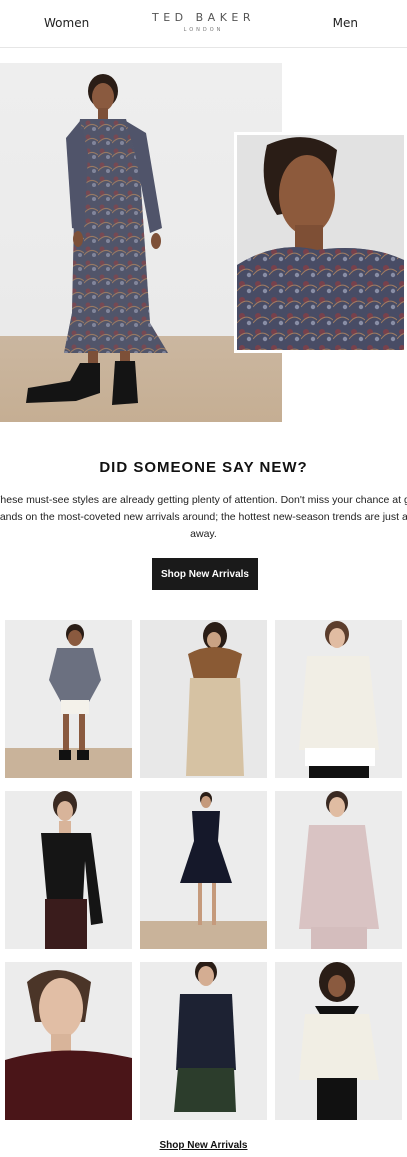  I want to click on cream-blouse-illustration, so click(339, 1041).